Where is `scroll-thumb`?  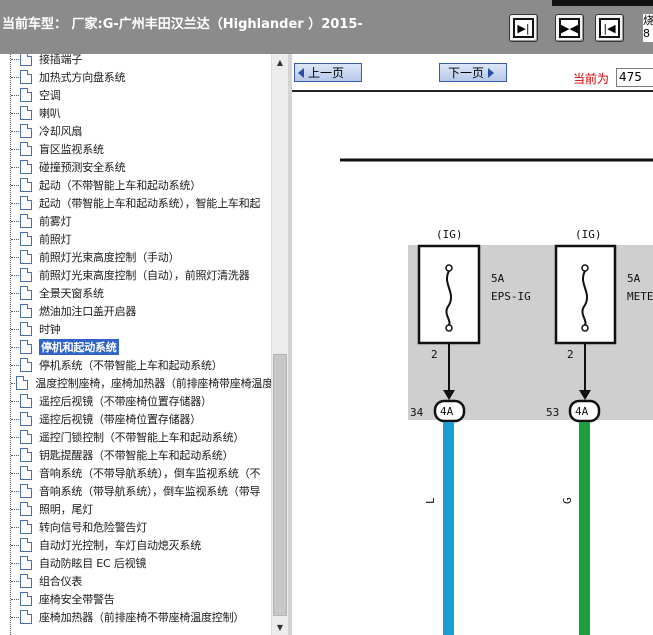
scroll-thumb is located at coordinates (280, 485).